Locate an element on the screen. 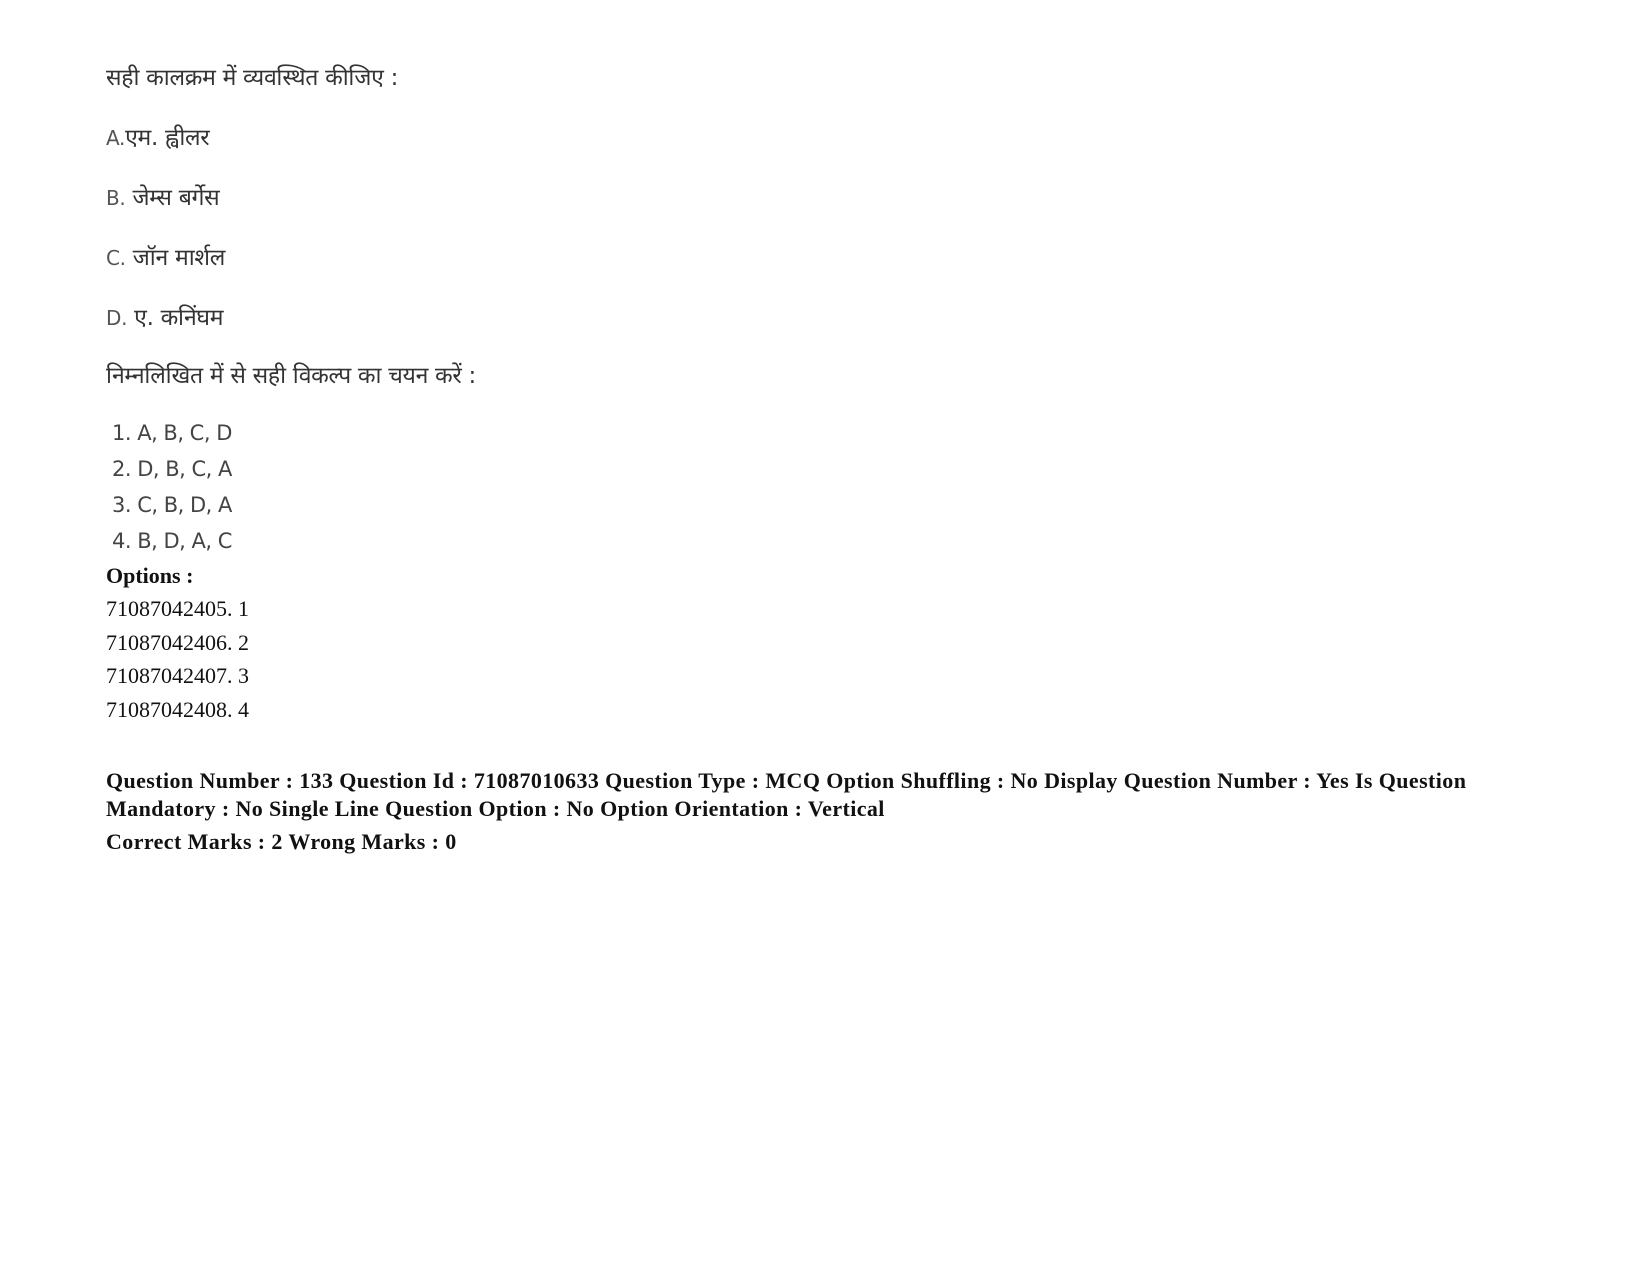 This screenshot has width=1650, height=1275. answer-choice-2: 2. D, B, C, A is located at coordinates (172, 469).